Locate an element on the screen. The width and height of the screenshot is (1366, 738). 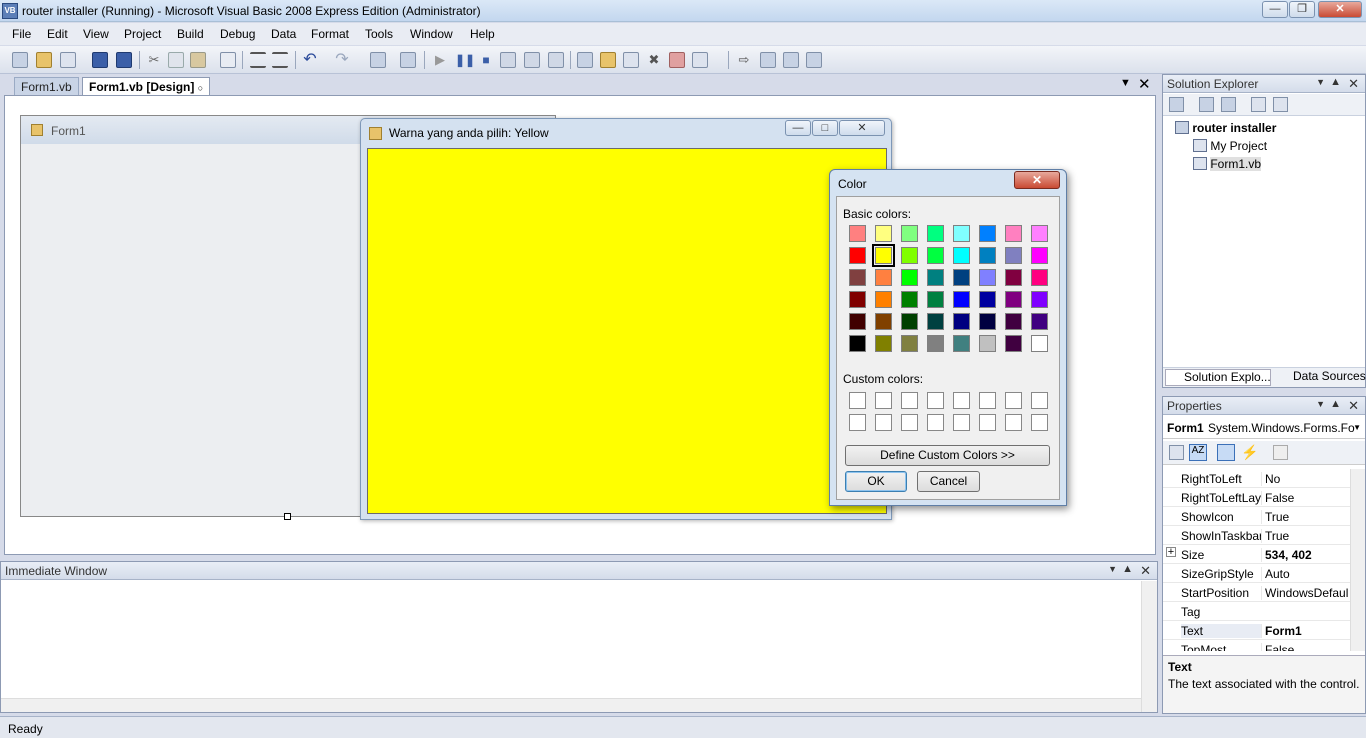
property-row: TopMost False is located at coordinates (1264, 645).